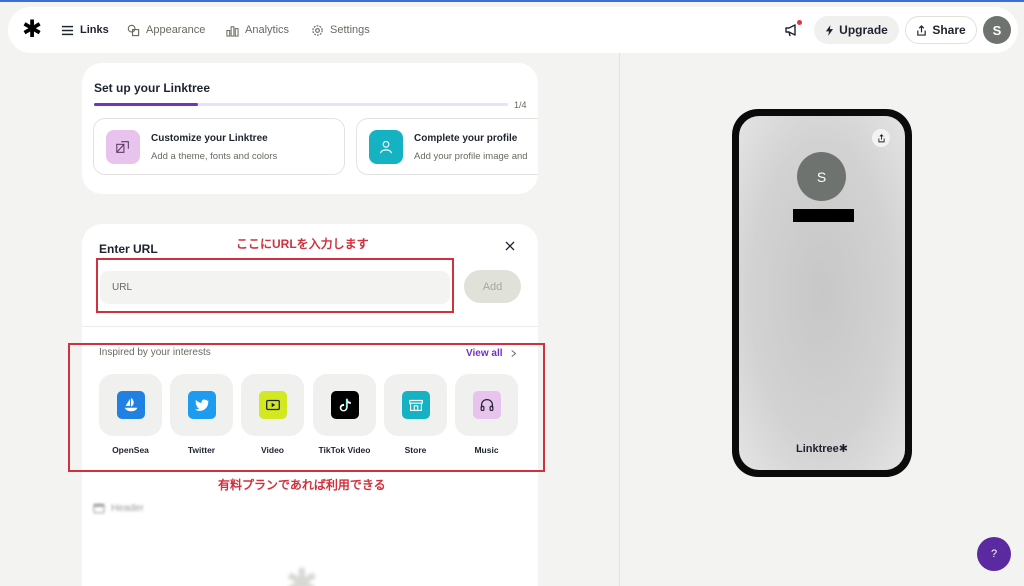 The width and height of the screenshot is (1024, 586). I want to click on nav-settings: Settings, so click(340, 30).